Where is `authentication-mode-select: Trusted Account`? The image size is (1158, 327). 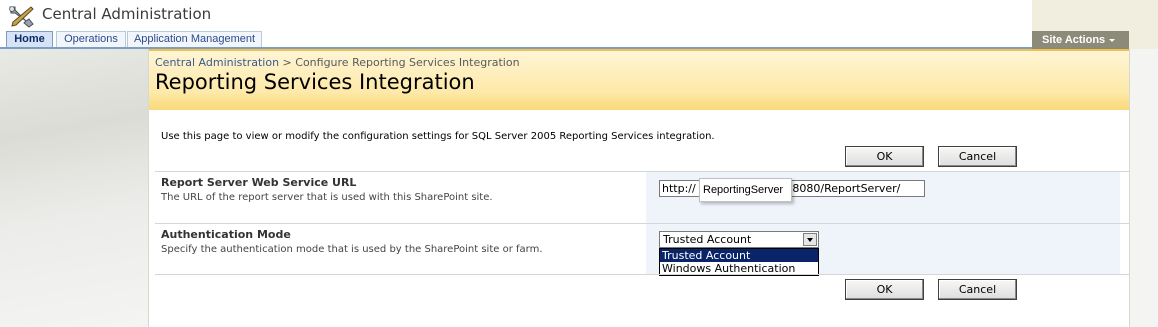 authentication-mode-select: Trusted Account is located at coordinates (739, 239).